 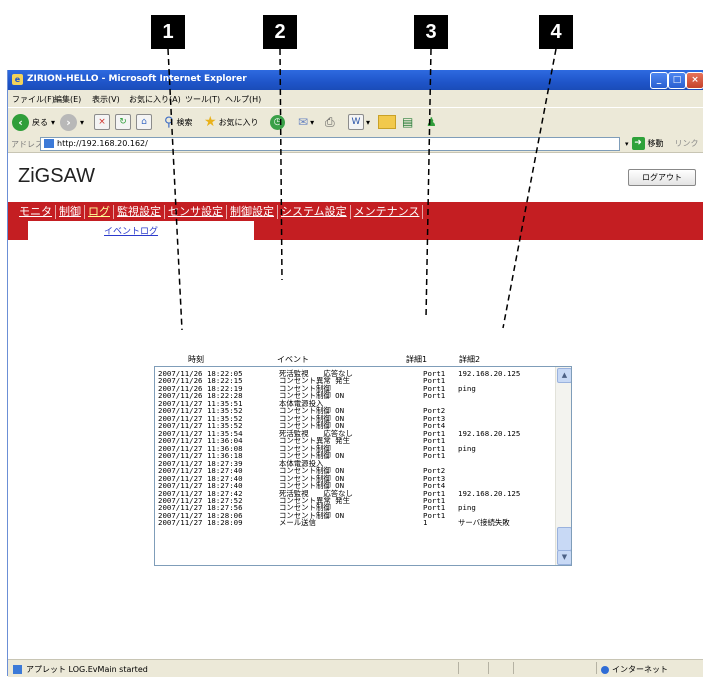 I want to click on page-icon, so click(x=49, y=143).